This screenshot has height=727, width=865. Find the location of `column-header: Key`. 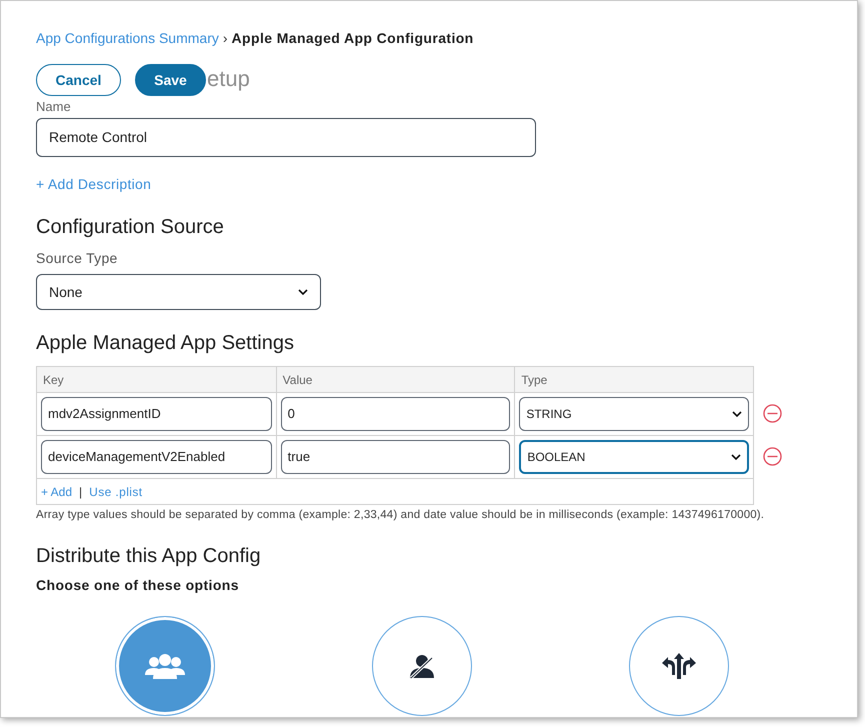

column-header: Key is located at coordinates (53, 380).